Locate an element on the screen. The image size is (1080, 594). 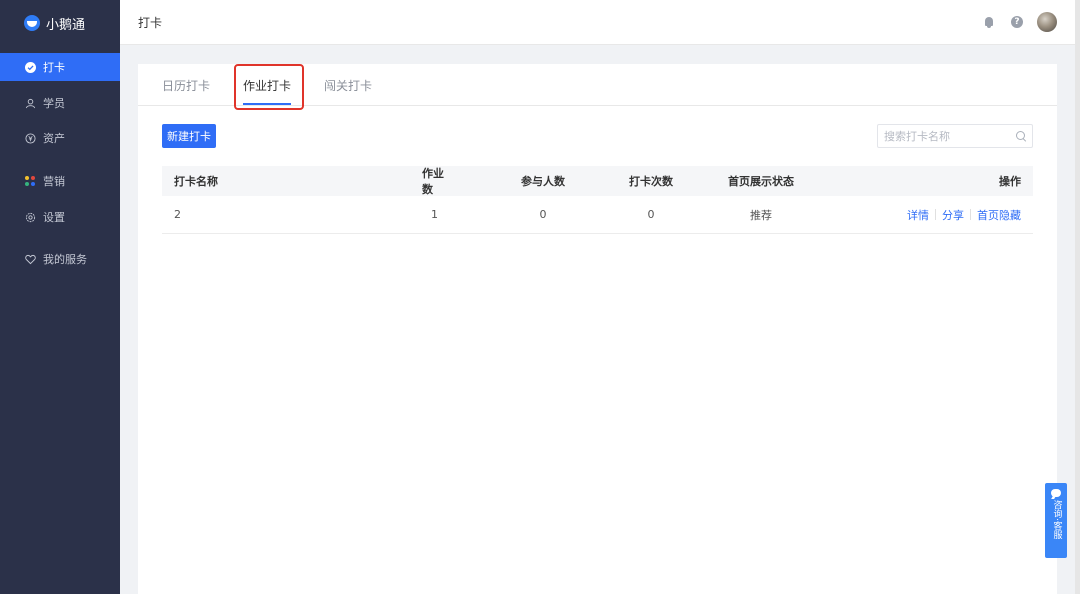
brand-logo-icon is located at coordinates (32, 23).